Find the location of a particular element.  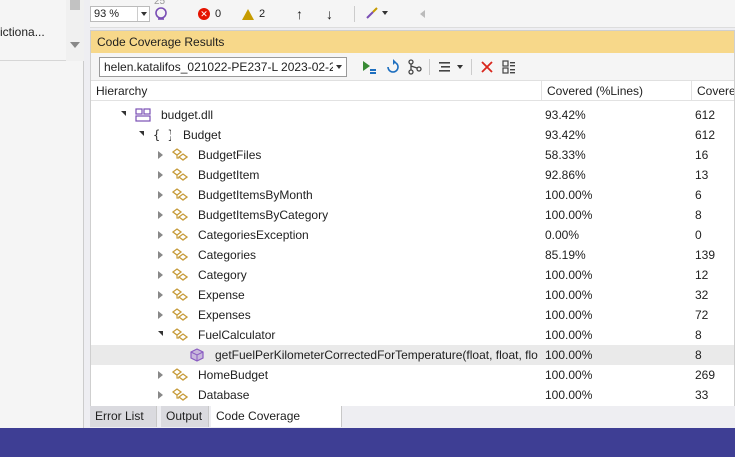

namespace-icon: { } is located at coordinates (164, 135).